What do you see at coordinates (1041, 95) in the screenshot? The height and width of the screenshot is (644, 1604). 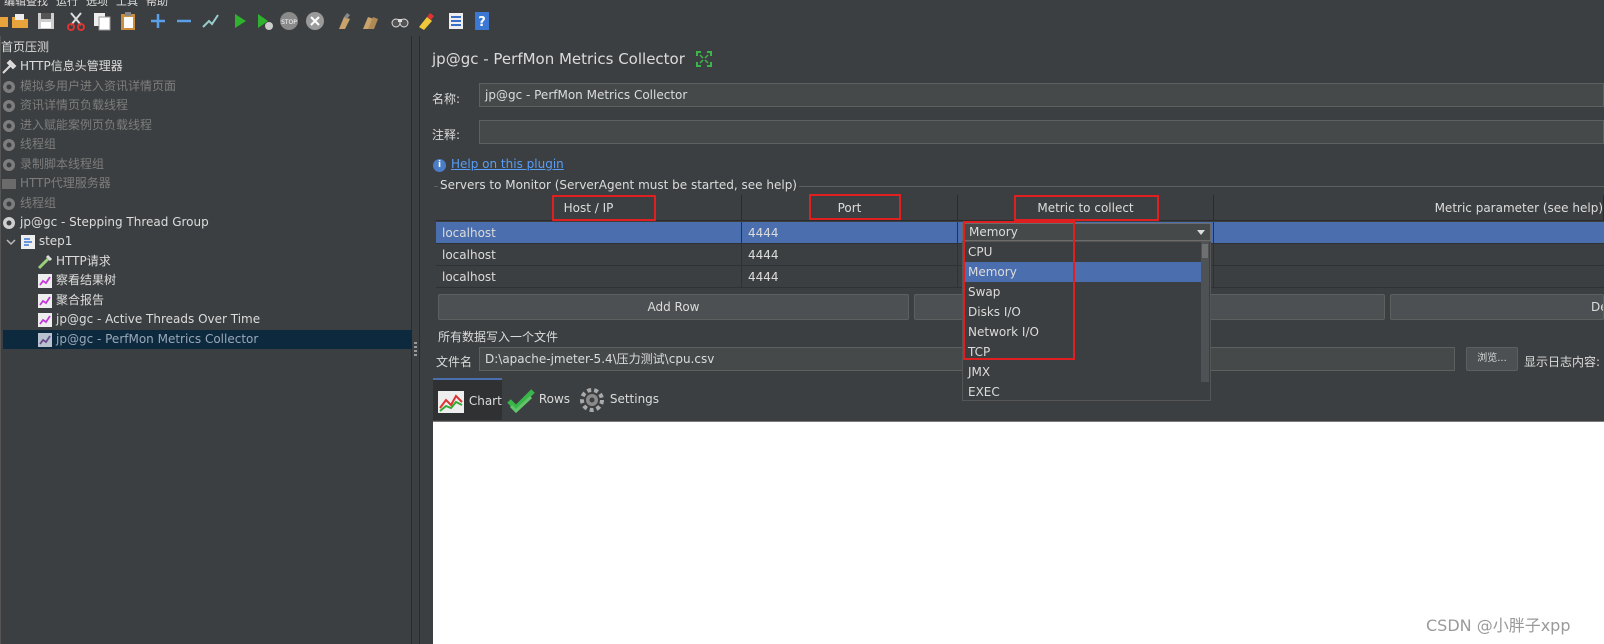 I see `name-field: jp@gc - PerfMon Metrics Collector` at bounding box center [1041, 95].